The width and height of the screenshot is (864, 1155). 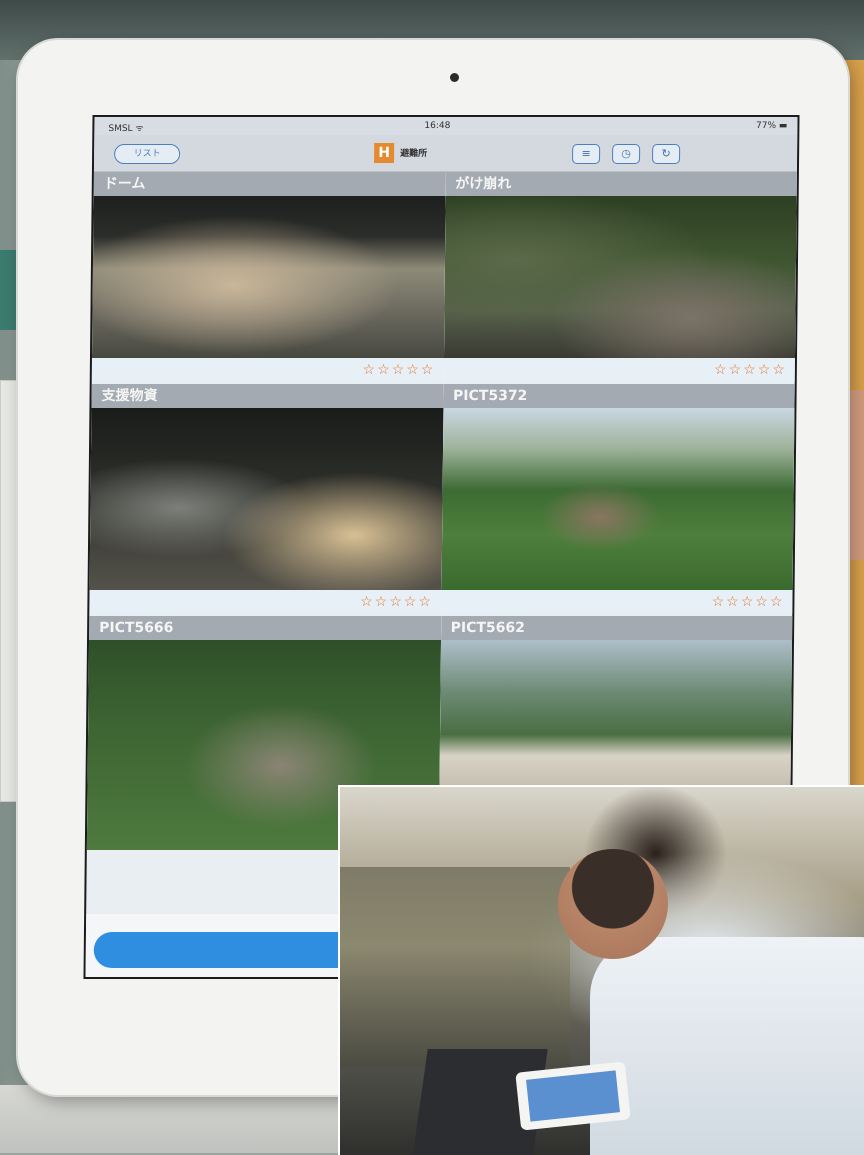 I want to click on photo-title: 支援物資, so click(x=267, y=396).